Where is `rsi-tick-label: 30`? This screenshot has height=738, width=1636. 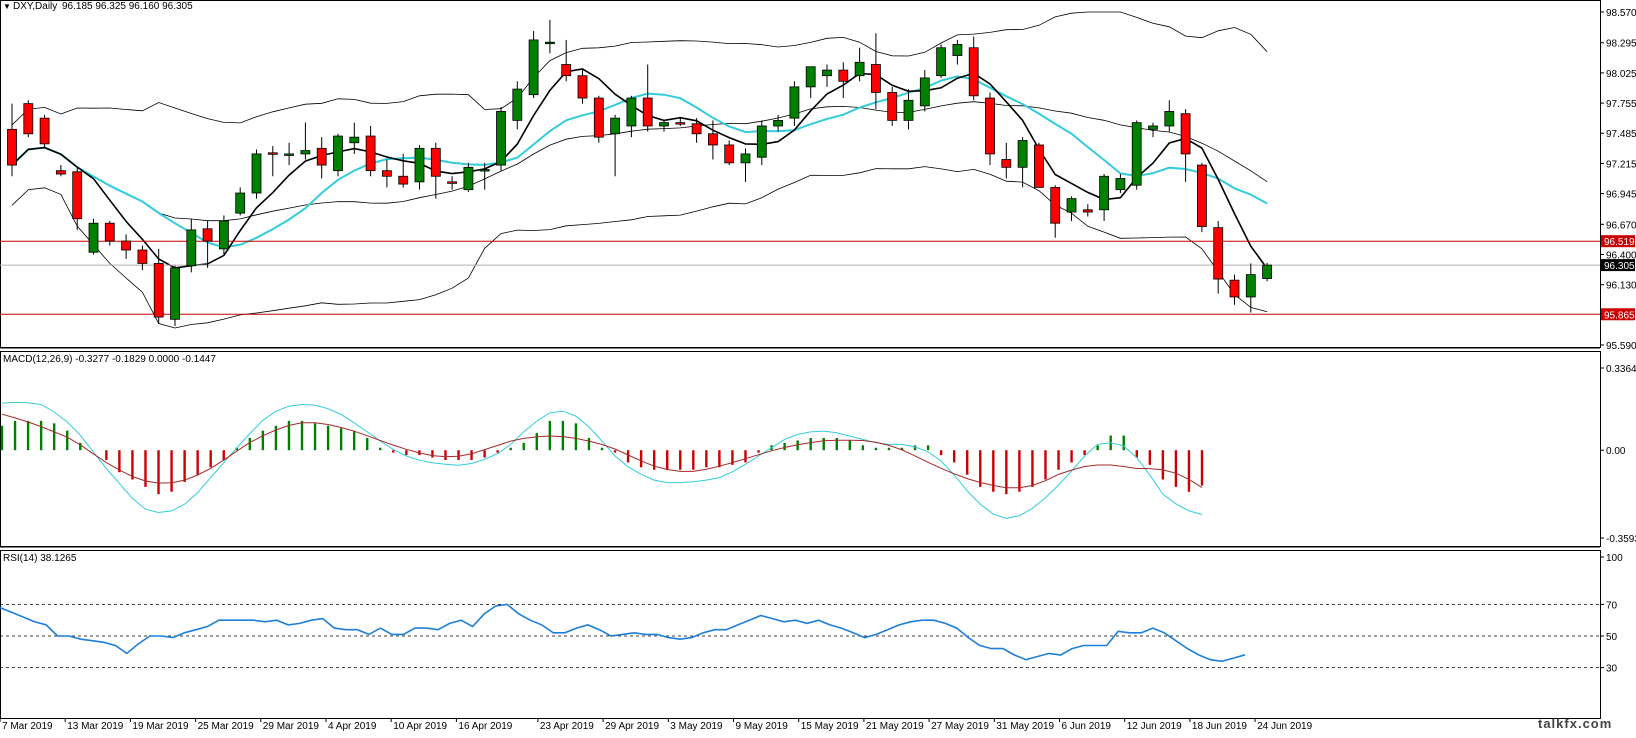 rsi-tick-label: 30 is located at coordinates (1612, 669).